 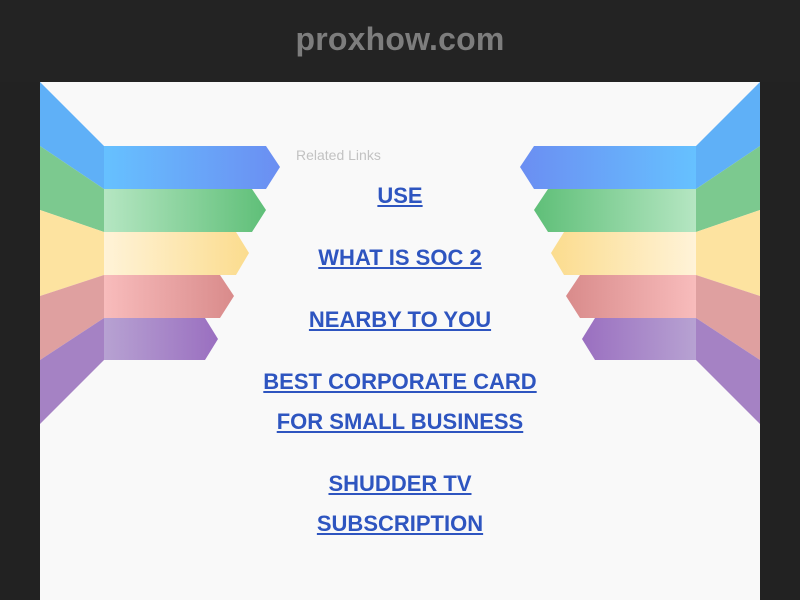 What do you see at coordinates (400, 504) in the screenshot?
I see `related-link-shudder-tv: SHUDDER TV SUBSCRIPTION` at bounding box center [400, 504].